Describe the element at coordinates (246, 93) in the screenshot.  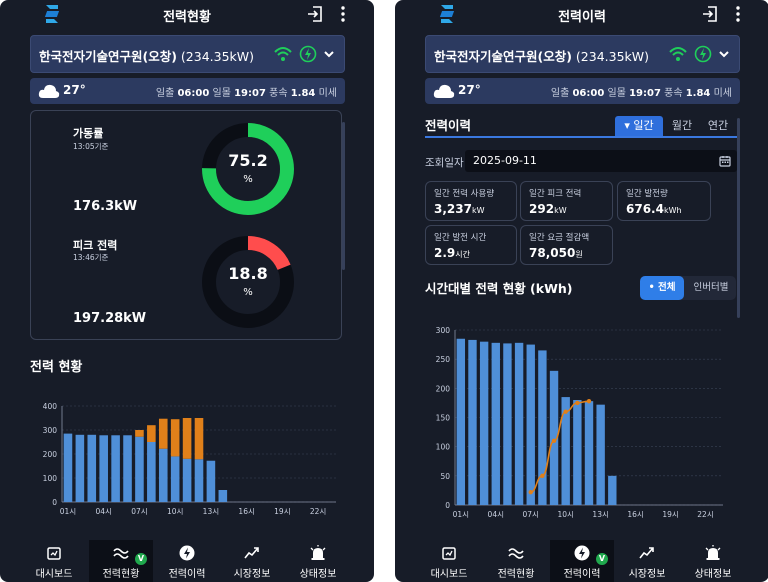
I see `sun-info: 일출 06:00 일몰 19:07 풍속 1.84 미세` at that location.